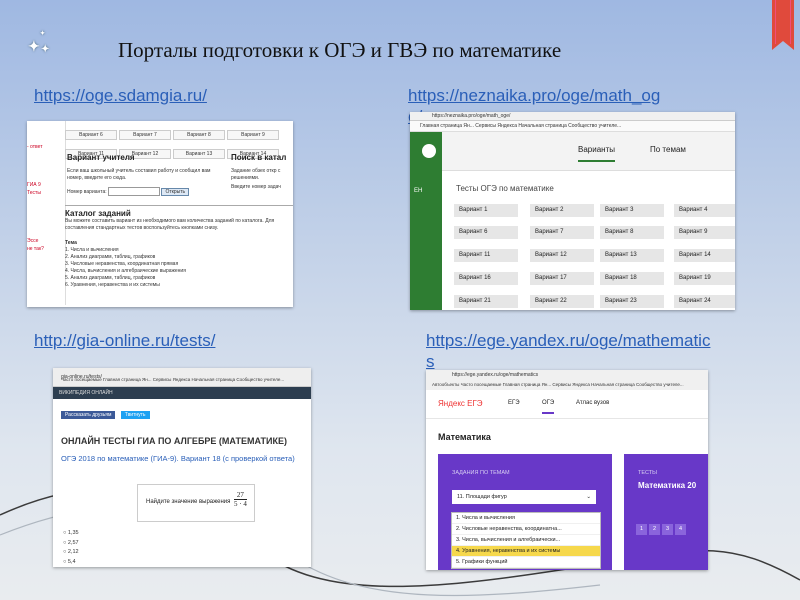 The width and height of the screenshot is (800, 600). I want to click on subject-heading: Математика, so click(464, 437).